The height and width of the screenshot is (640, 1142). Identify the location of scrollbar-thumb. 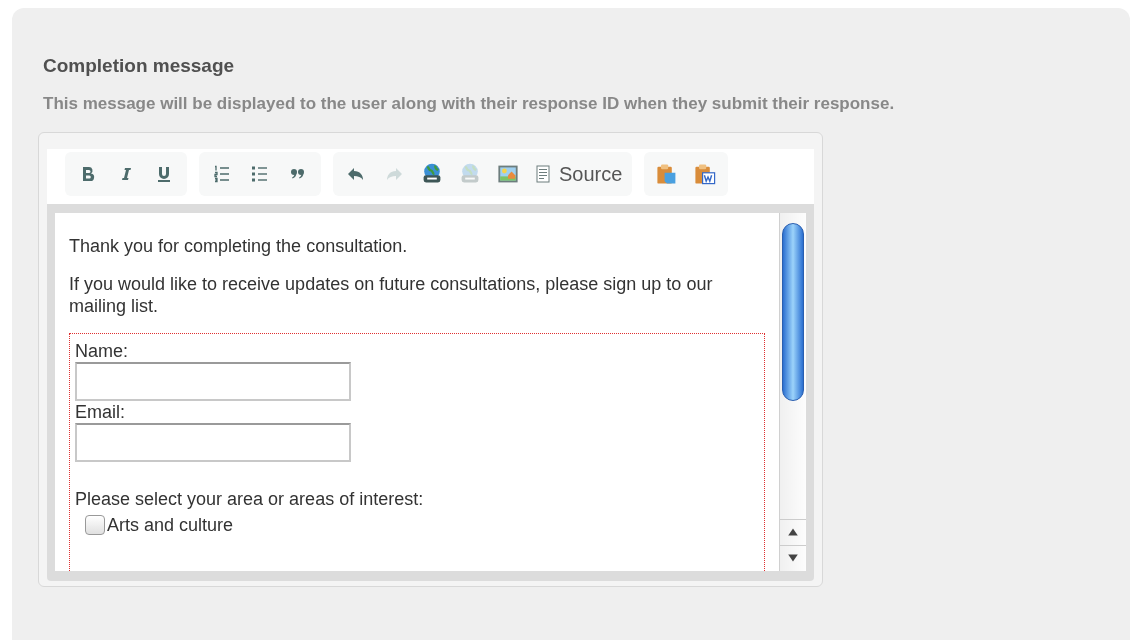
(793, 311).